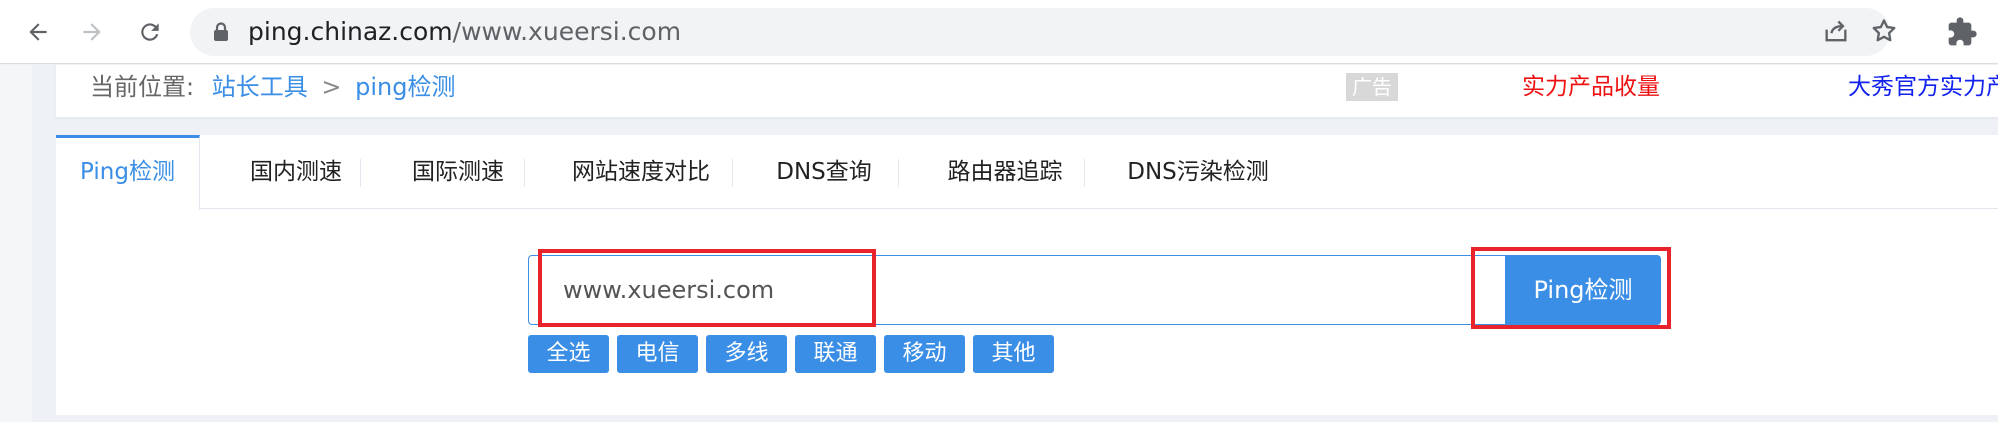  What do you see at coordinates (92, 32) in the screenshot?
I see `forward-icon` at bounding box center [92, 32].